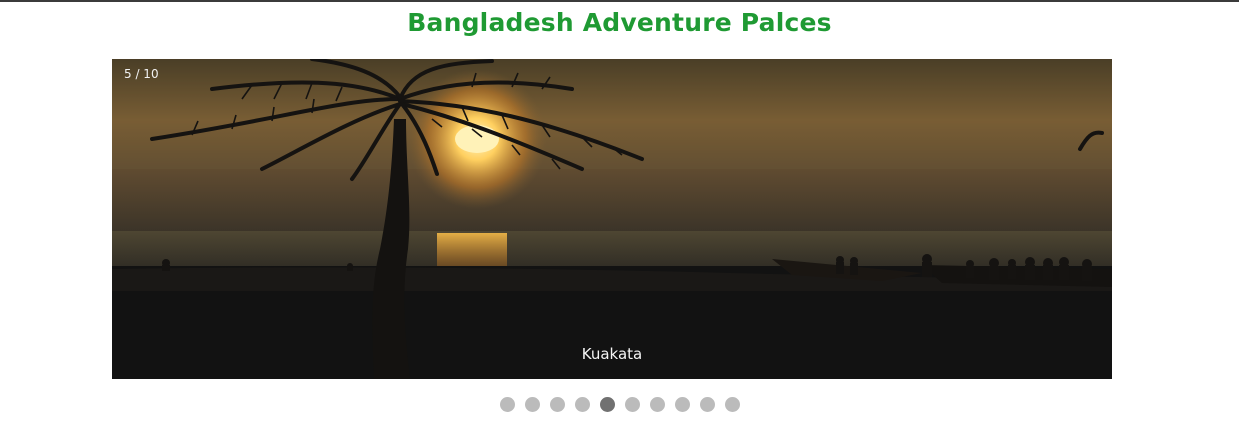 The width and height of the screenshot is (1239, 435). I want to click on slide-counter: 5 / 10, so click(141, 74).